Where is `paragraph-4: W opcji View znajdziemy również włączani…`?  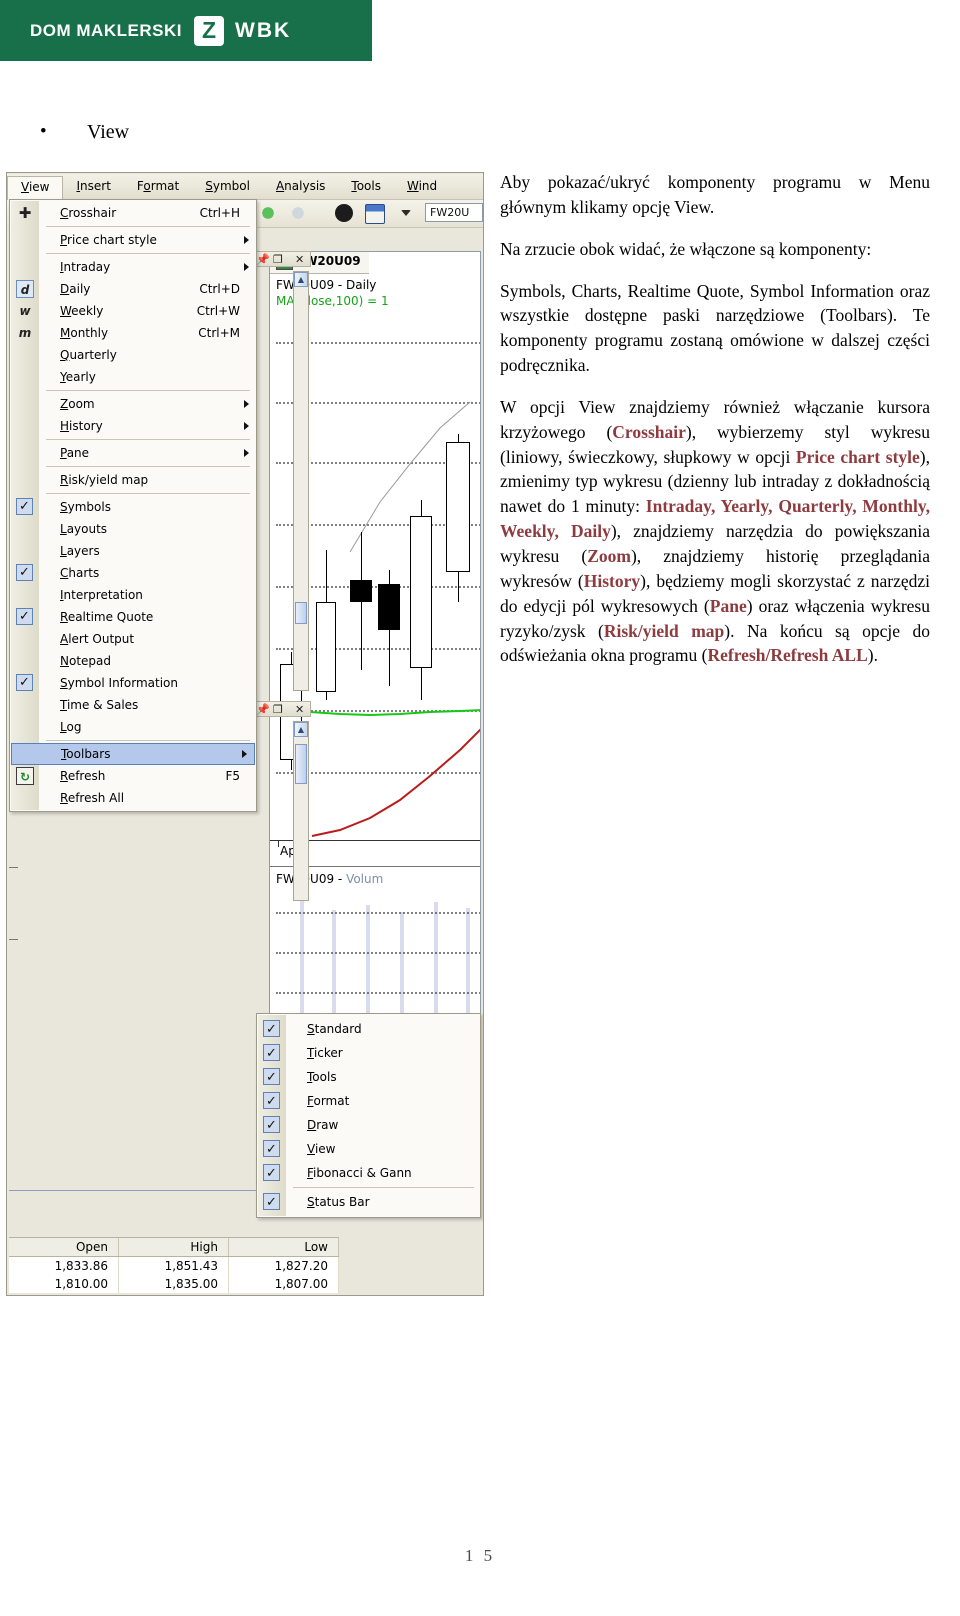 paragraph-4: W opcji View znajdziemy również włączani… is located at coordinates (715, 531).